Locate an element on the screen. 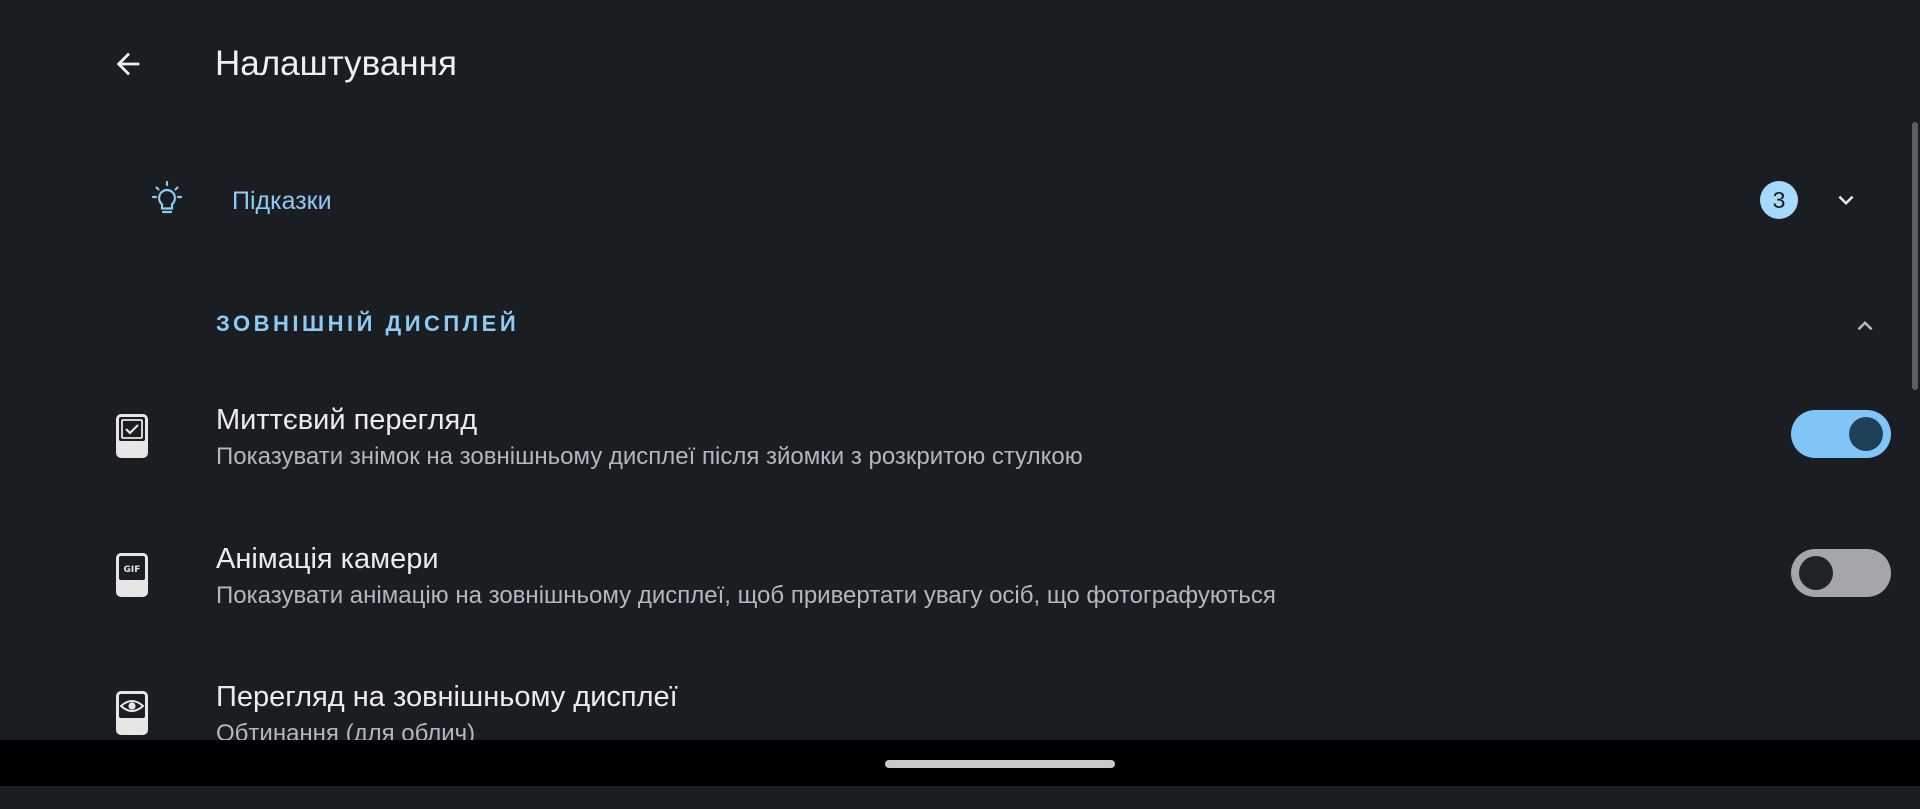 Image resolution: width=1920 pixels, height=809 pixels. section-title: ЗОВНІШНІЙ ДИСПЛЕЙ is located at coordinates (368, 323).